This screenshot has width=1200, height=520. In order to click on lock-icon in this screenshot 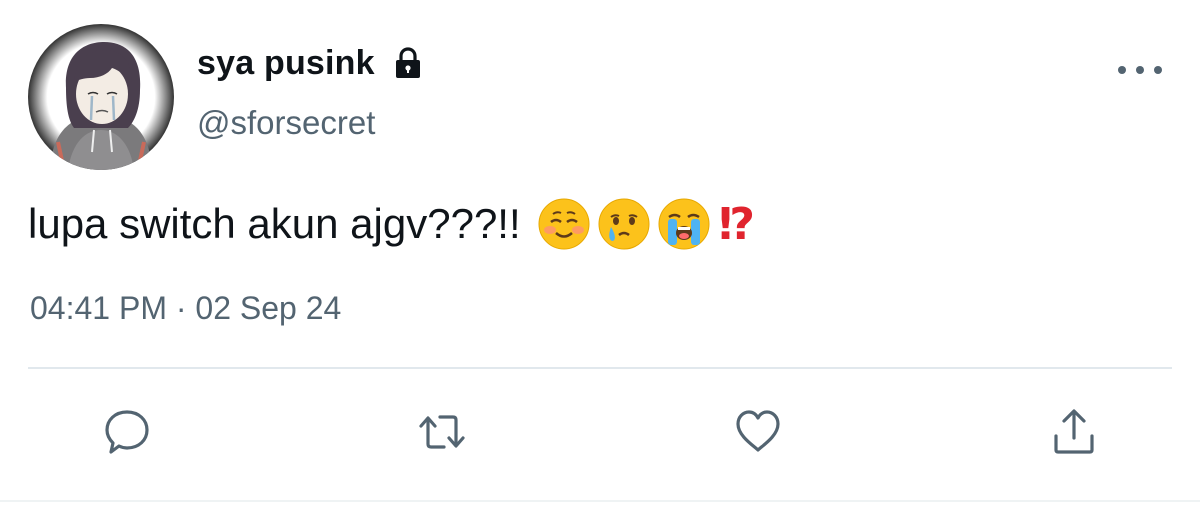, I will do `click(408, 63)`.